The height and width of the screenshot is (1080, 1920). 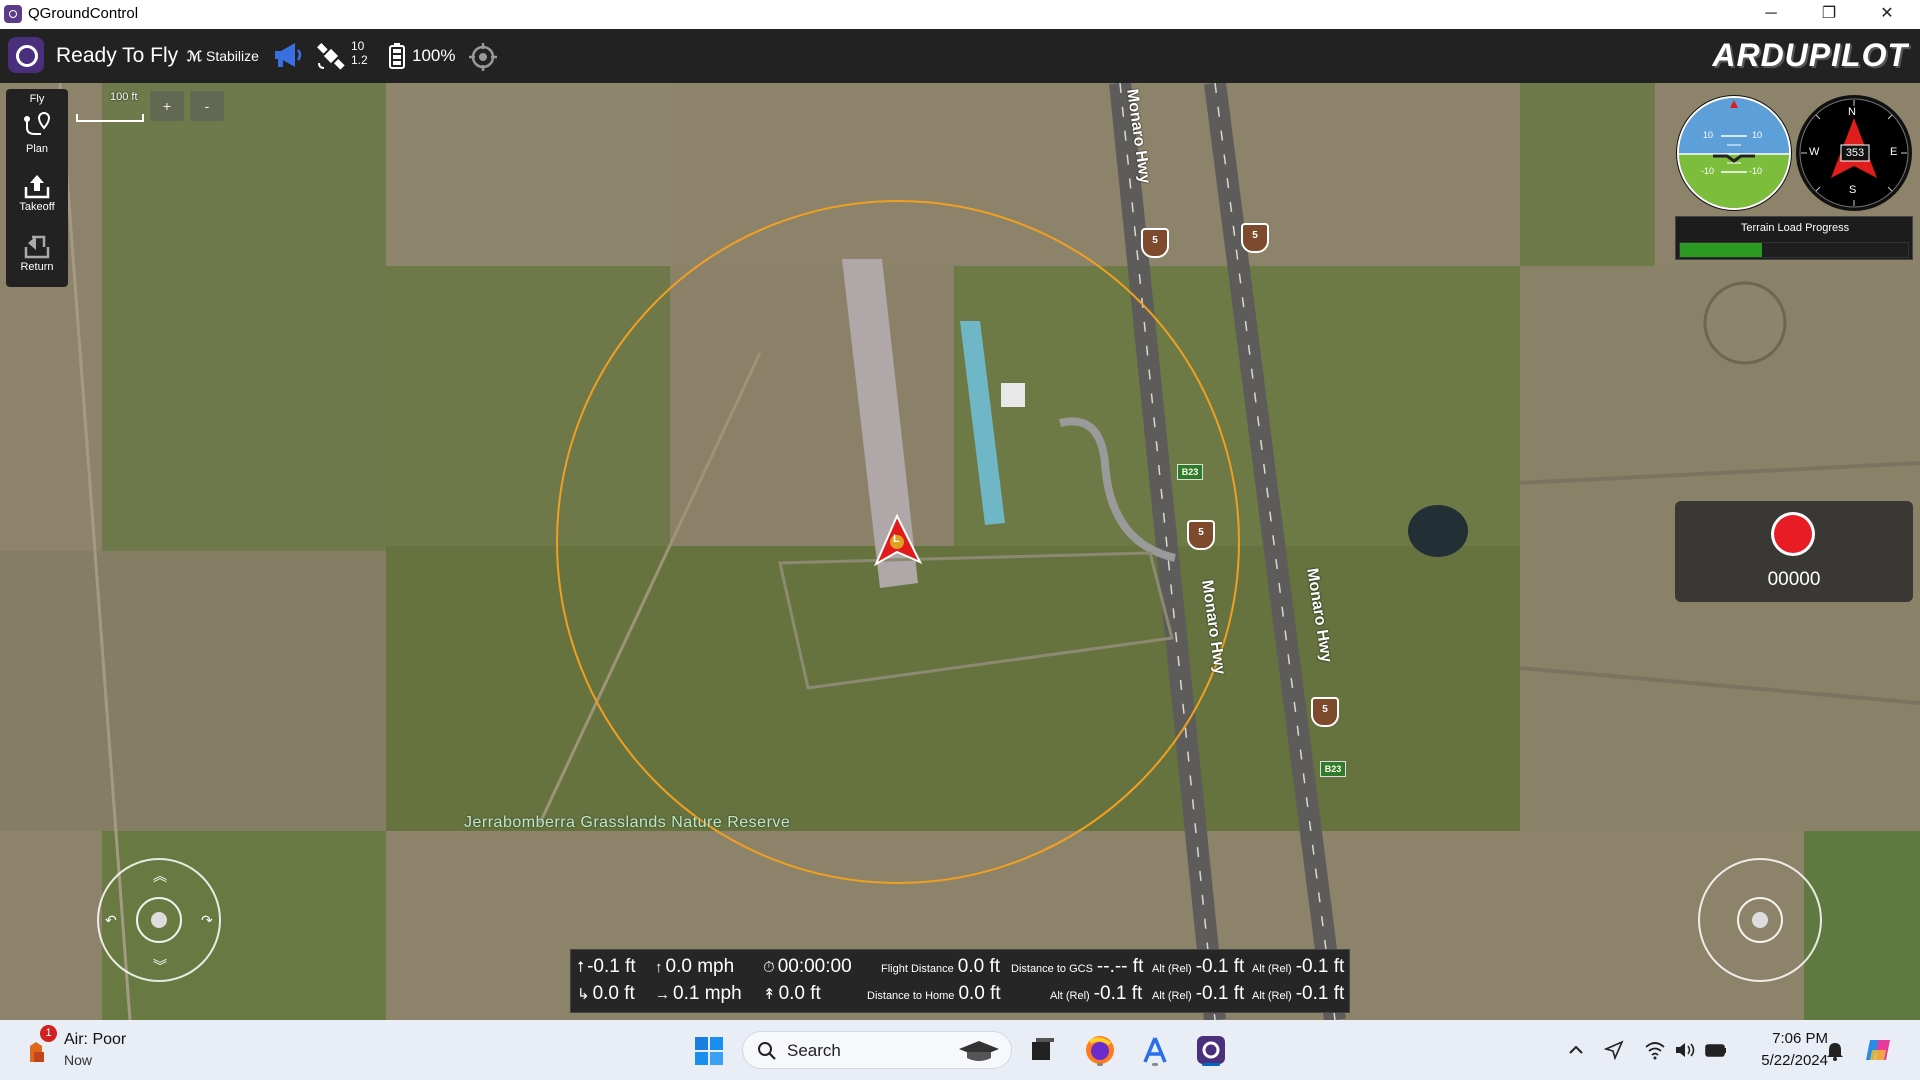 I want to click on zoom-in-button: +, so click(x=167, y=106).